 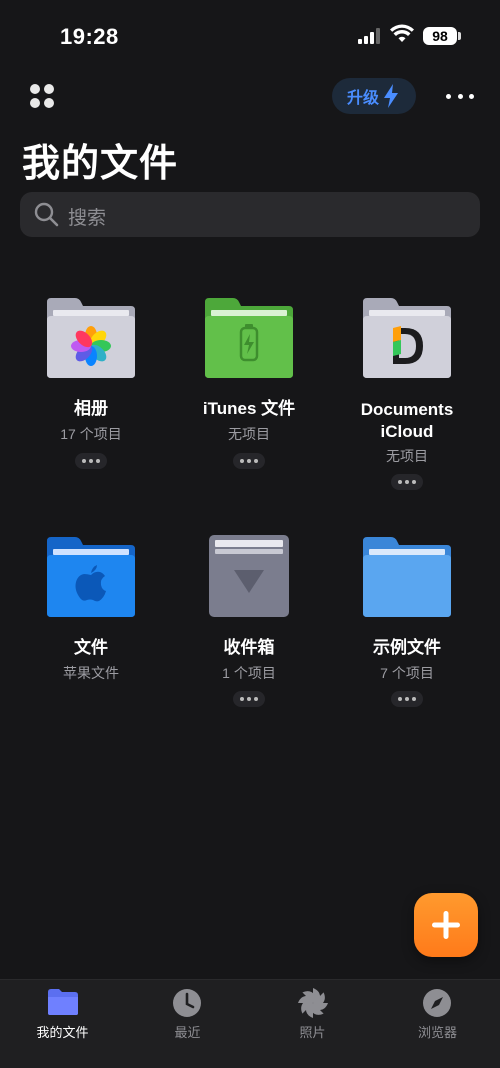 What do you see at coordinates (91, 408) in the screenshot?
I see `folder-name: 相册` at bounding box center [91, 408].